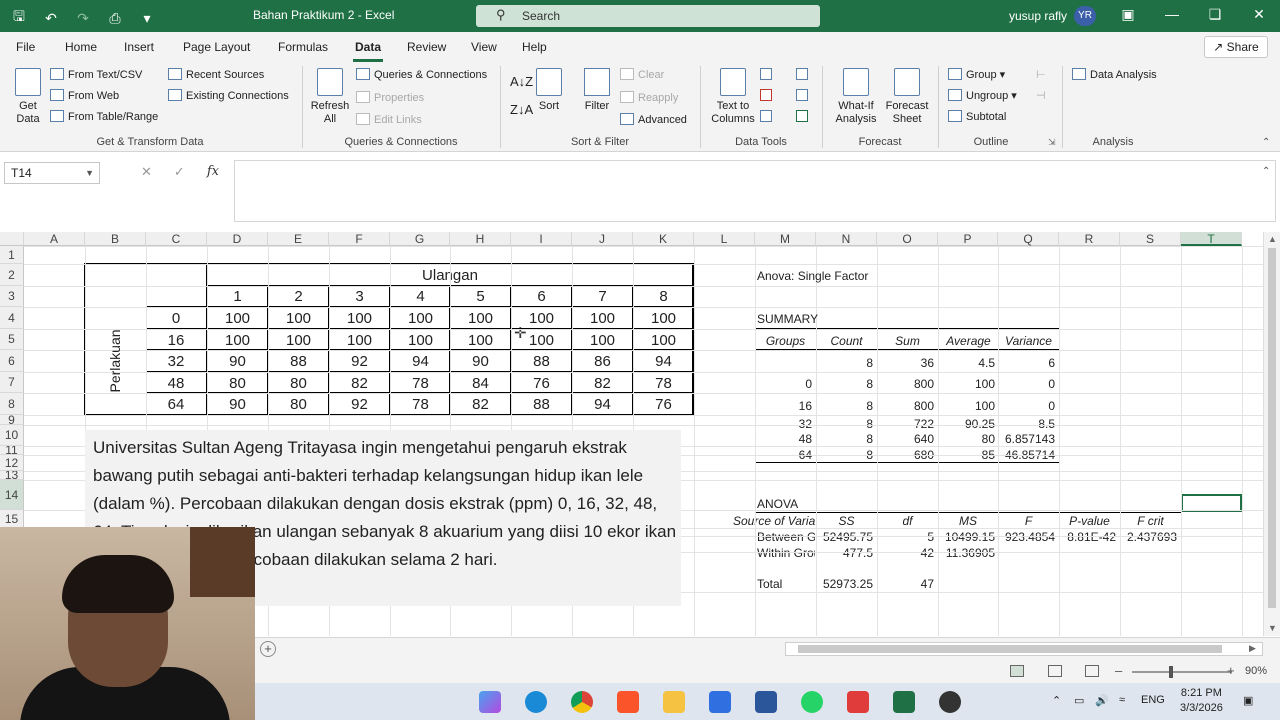  I want to click on queries-connections-button: Queries & Connections, so click(421, 74).